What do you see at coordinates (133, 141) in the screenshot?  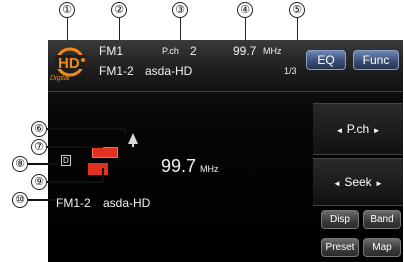 I see `signal-strength-icon` at bounding box center [133, 141].